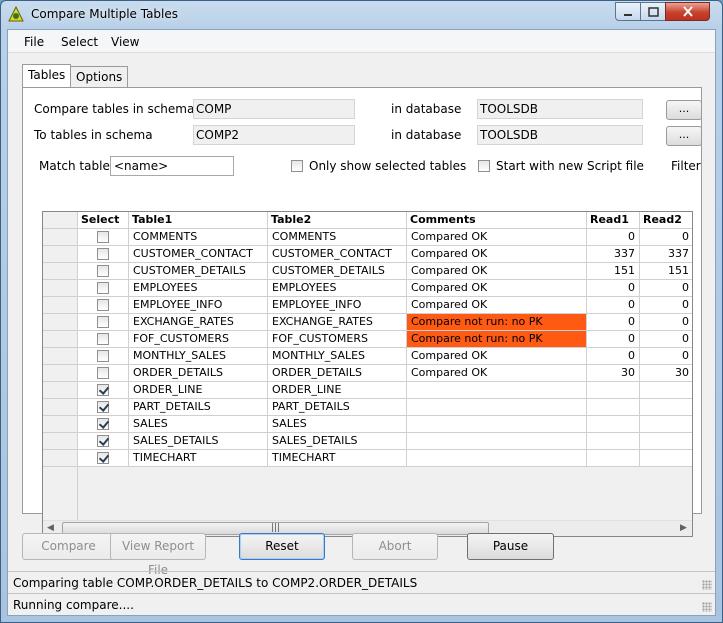  I want to click on start-script-option: Start with new Script file, so click(561, 166).